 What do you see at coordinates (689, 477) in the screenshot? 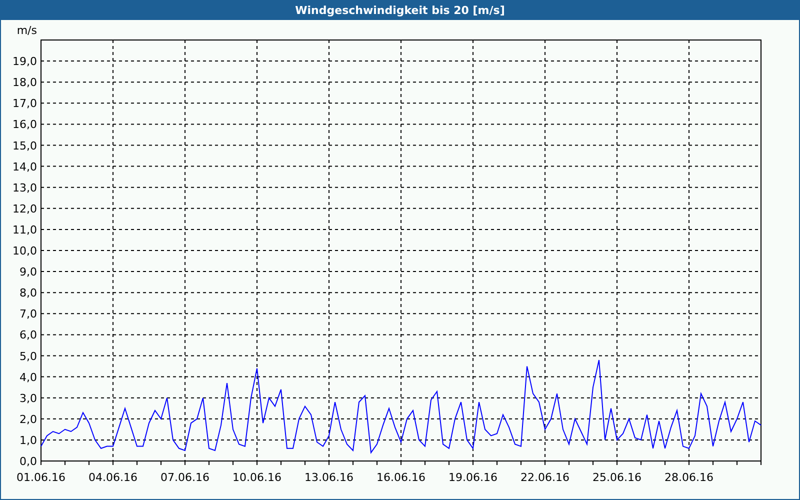
I see `x-tick-label: 28.06.16` at bounding box center [689, 477].